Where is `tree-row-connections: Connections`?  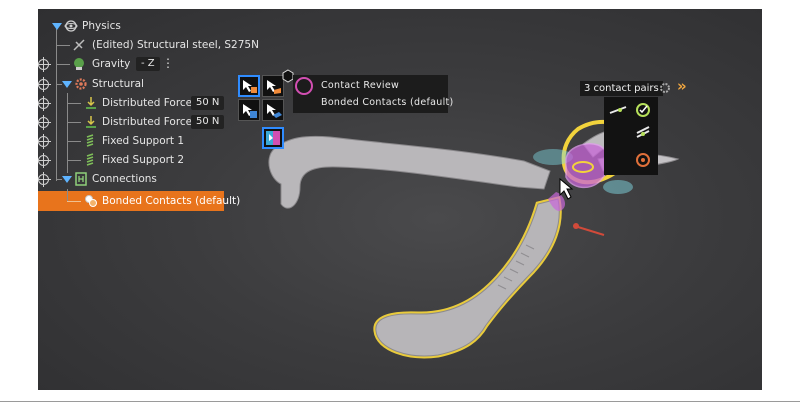
tree-row-connections: Connections is located at coordinates (153, 179).